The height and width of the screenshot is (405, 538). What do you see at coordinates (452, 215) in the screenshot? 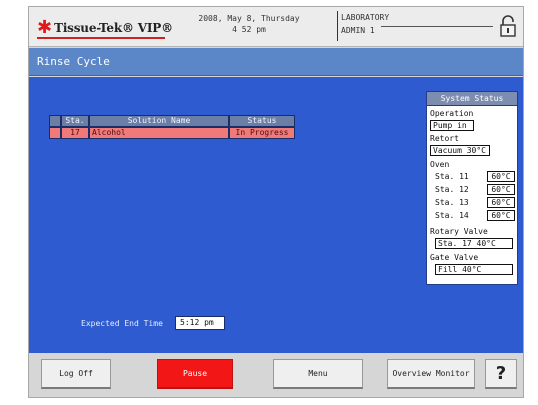
I see `oven-station-label: Sta. 14` at bounding box center [452, 215].